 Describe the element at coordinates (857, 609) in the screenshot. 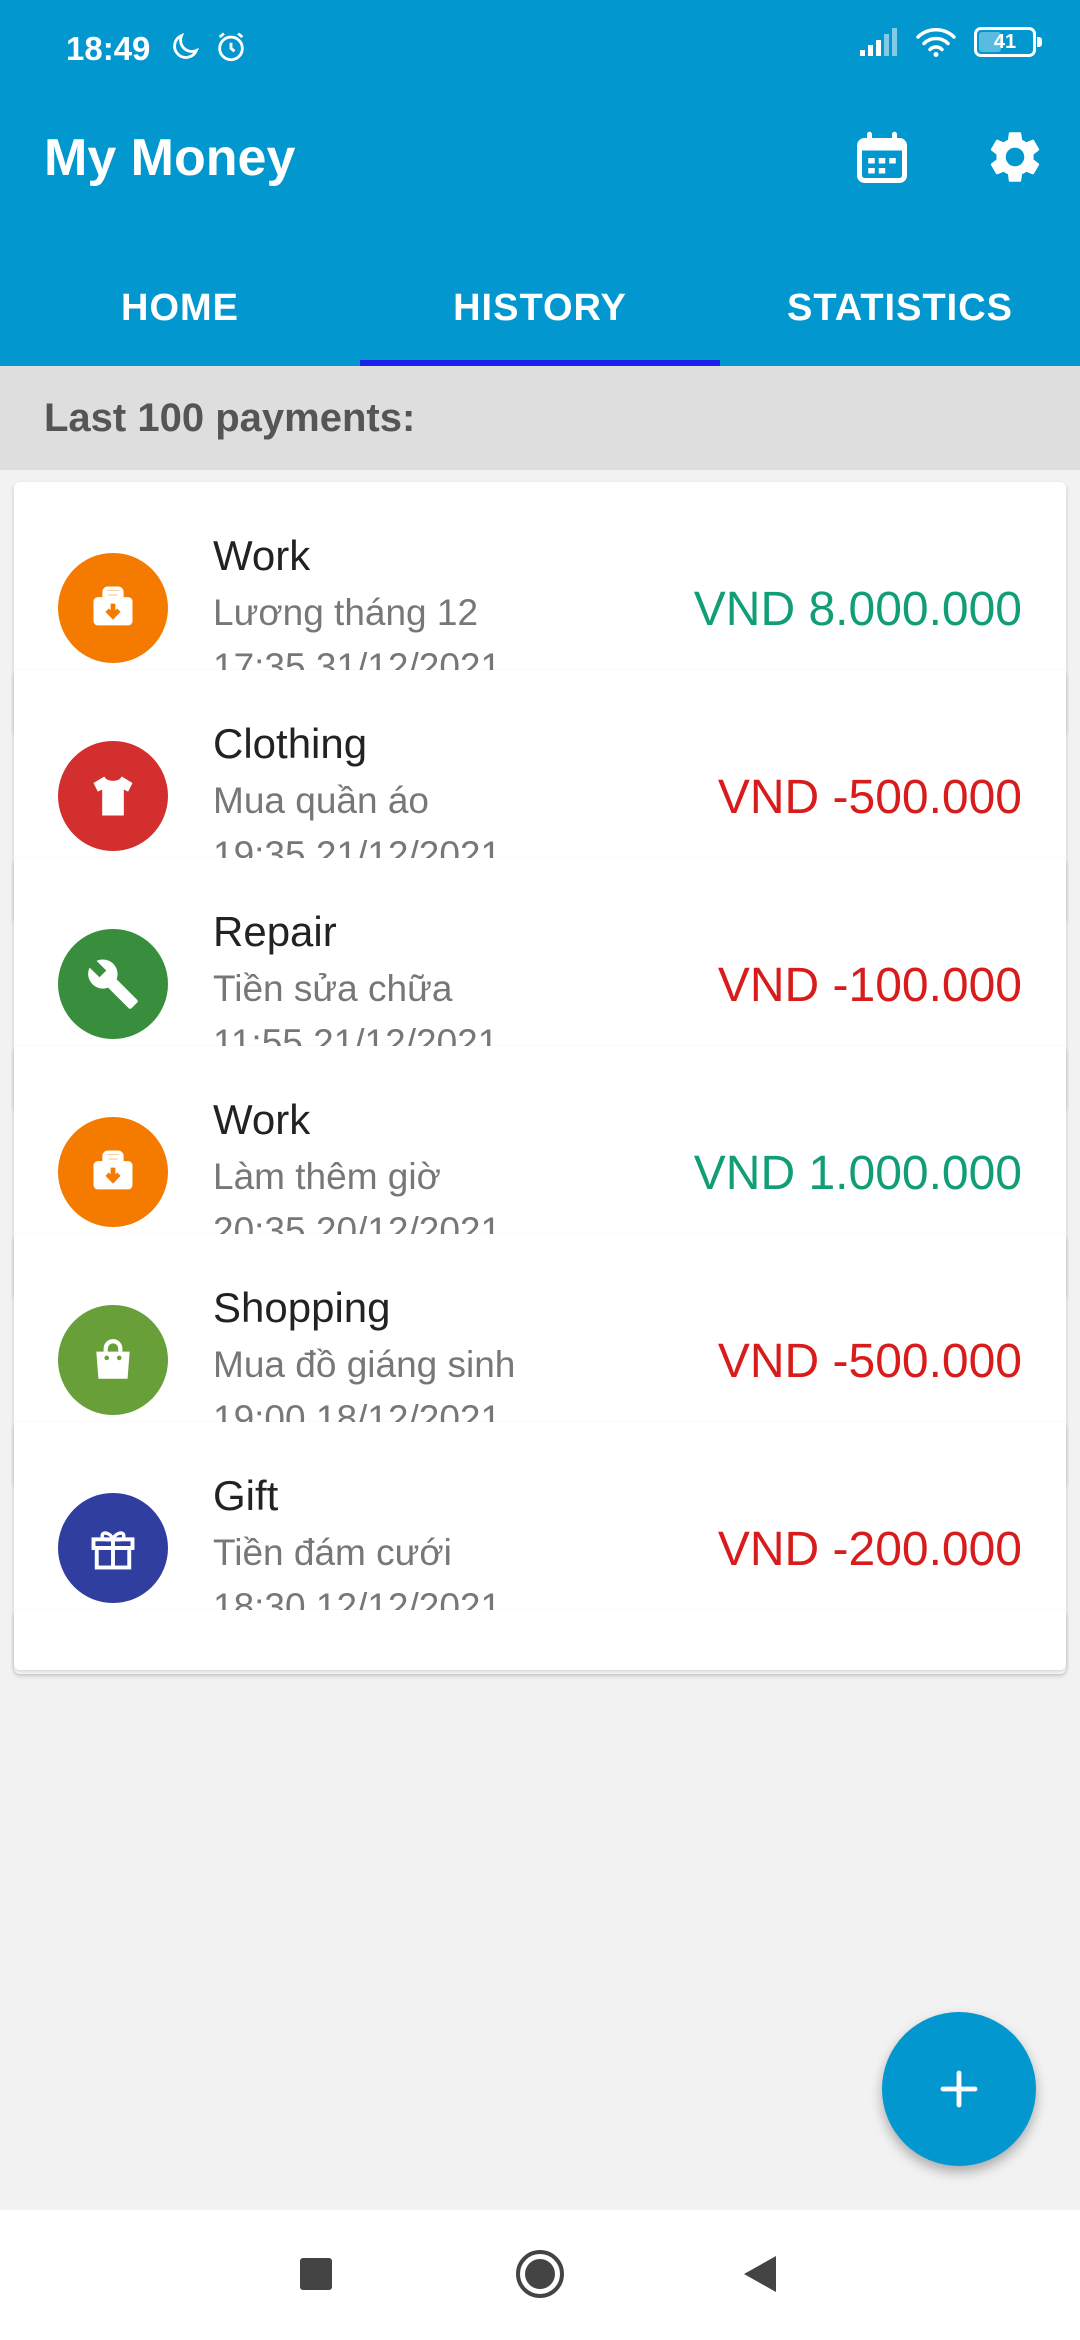

I see `payment-amount: VND 8.000.000` at that location.